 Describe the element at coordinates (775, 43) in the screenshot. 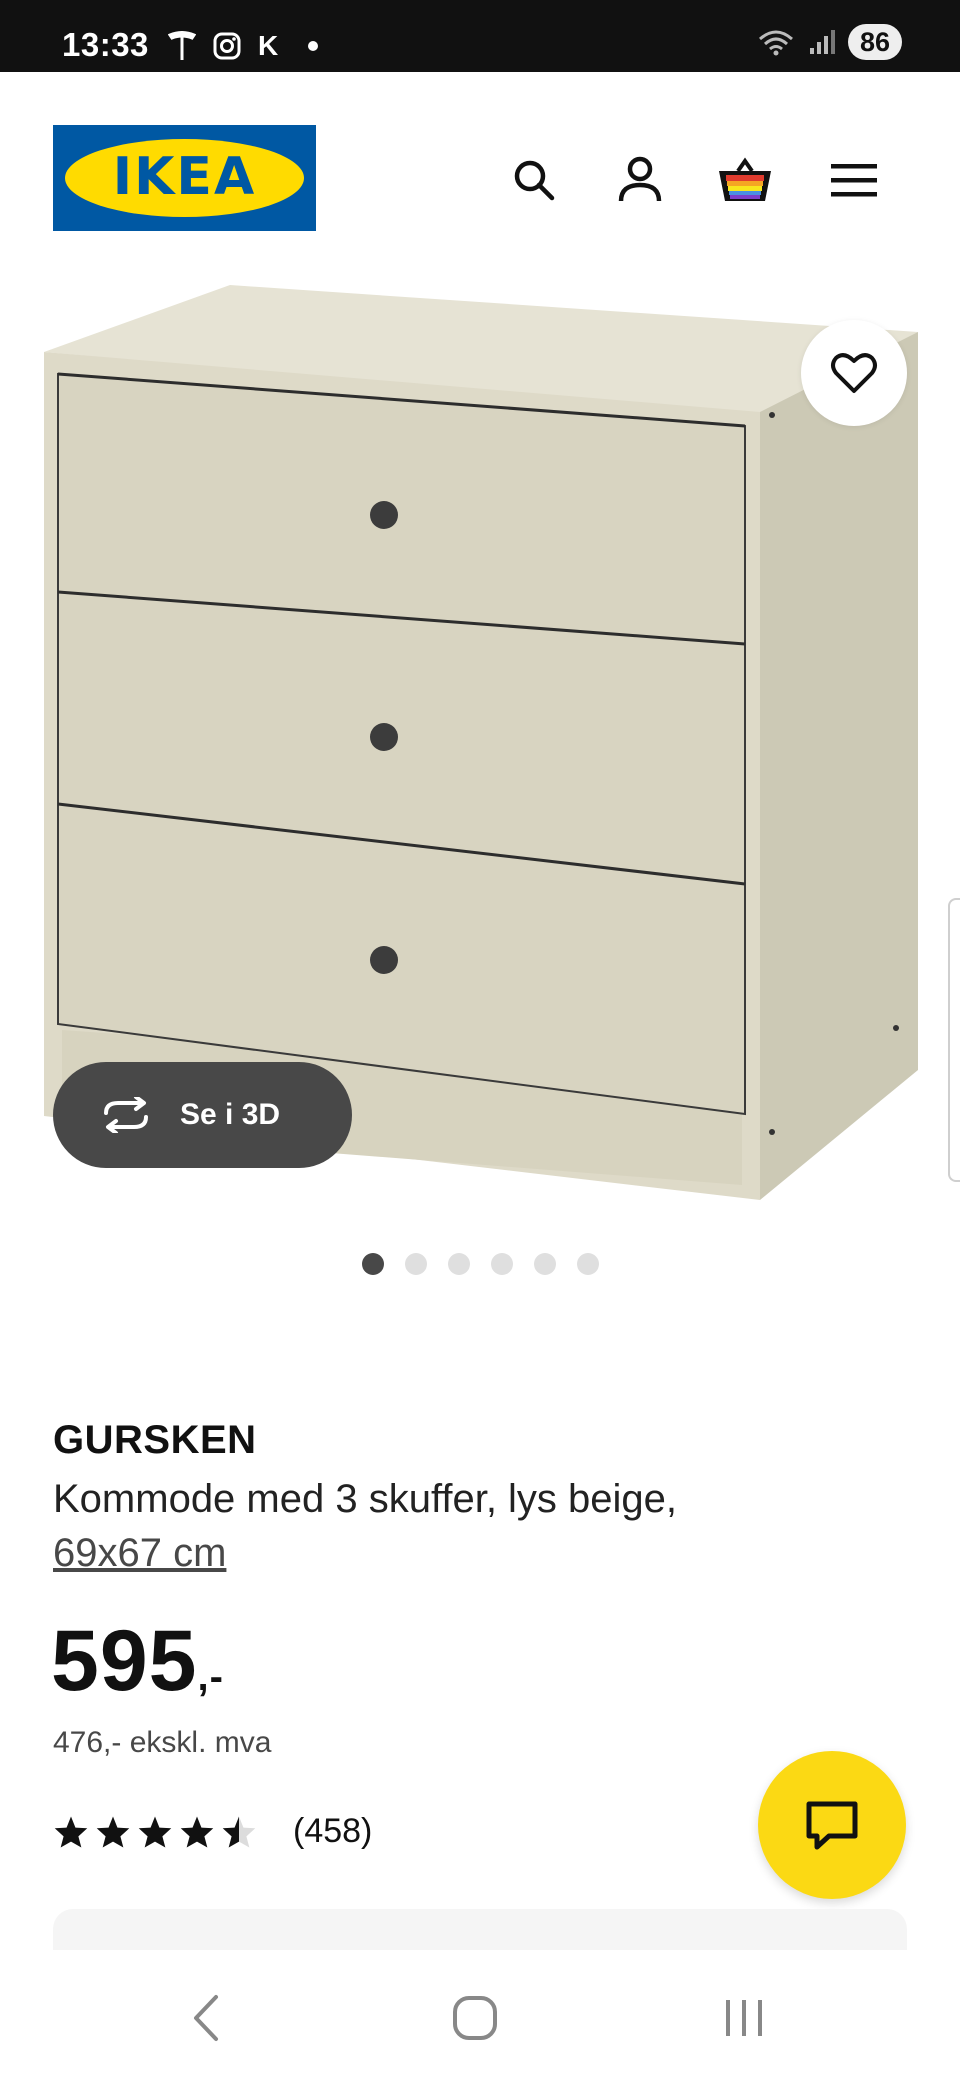

I see `wifi-icon` at that location.